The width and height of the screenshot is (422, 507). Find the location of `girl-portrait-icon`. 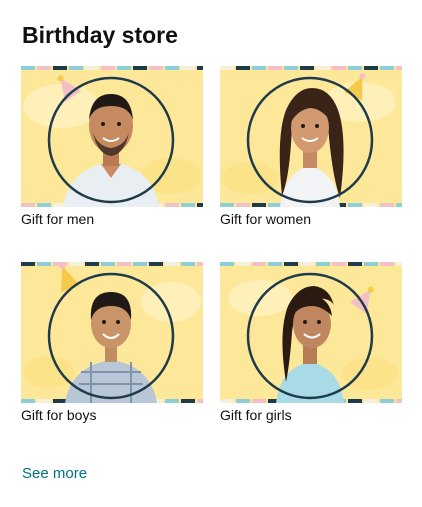

girl-portrait-icon is located at coordinates (311, 332).